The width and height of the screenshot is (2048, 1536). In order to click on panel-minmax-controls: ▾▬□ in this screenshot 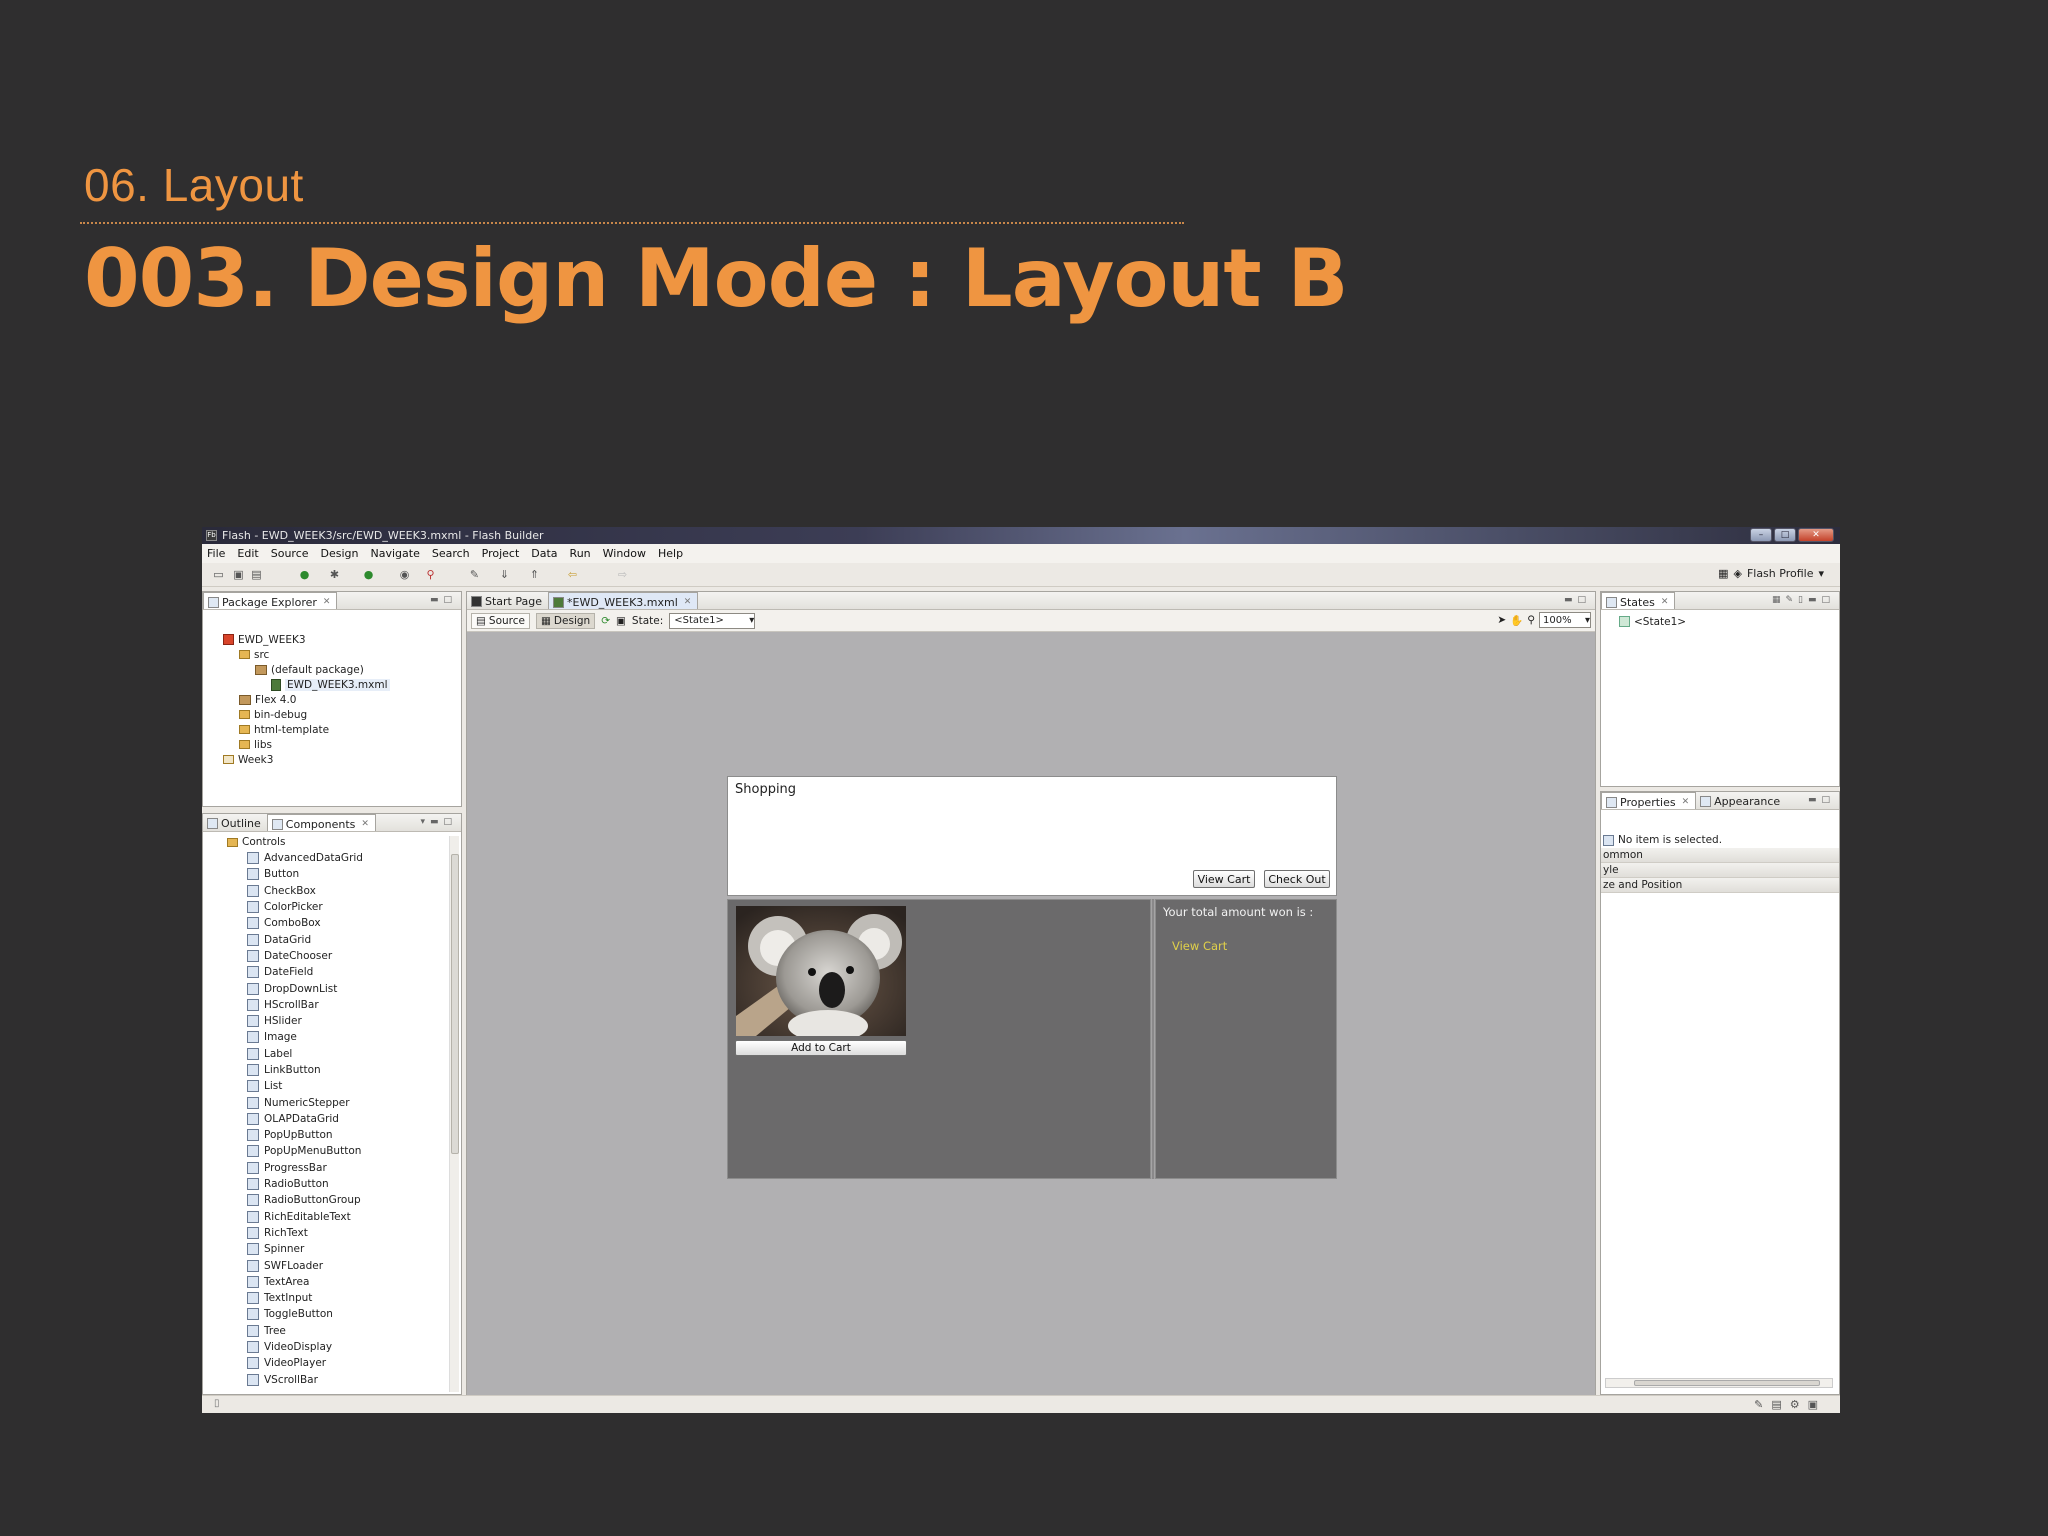, I will do `click(438, 822)`.